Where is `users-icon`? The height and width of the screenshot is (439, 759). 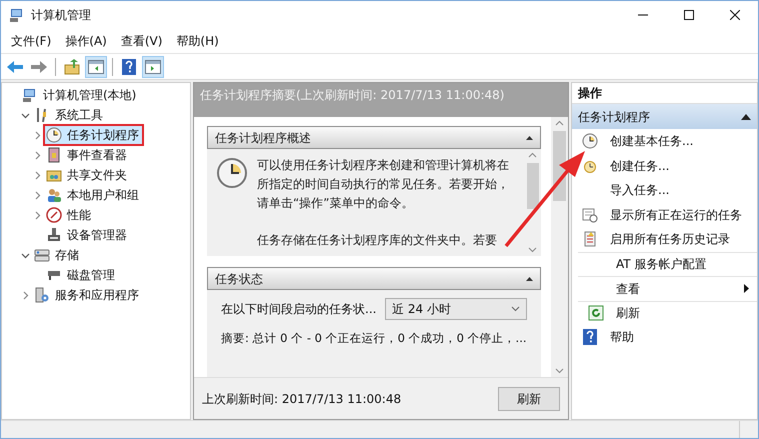 users-icon is located at coordinates (54, 195).